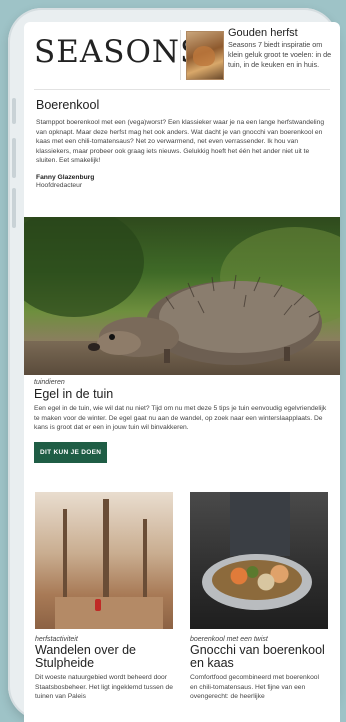 The height and width of the screenshot is (722, 346). What do you see at coordinates (71, 452) in the screenshot?
I see `feature-cta-button: DIT KUN JE DOEN` at bounding box center [71, 452].